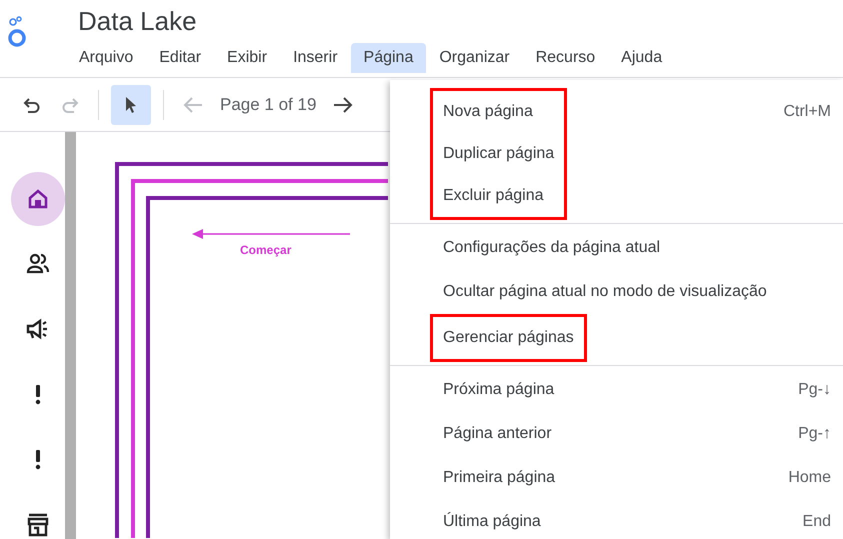  What do you see at coordinates (642, 58) in the screenshot?
I see `menu-item: Ajuda` at bounding box center [642, 58].